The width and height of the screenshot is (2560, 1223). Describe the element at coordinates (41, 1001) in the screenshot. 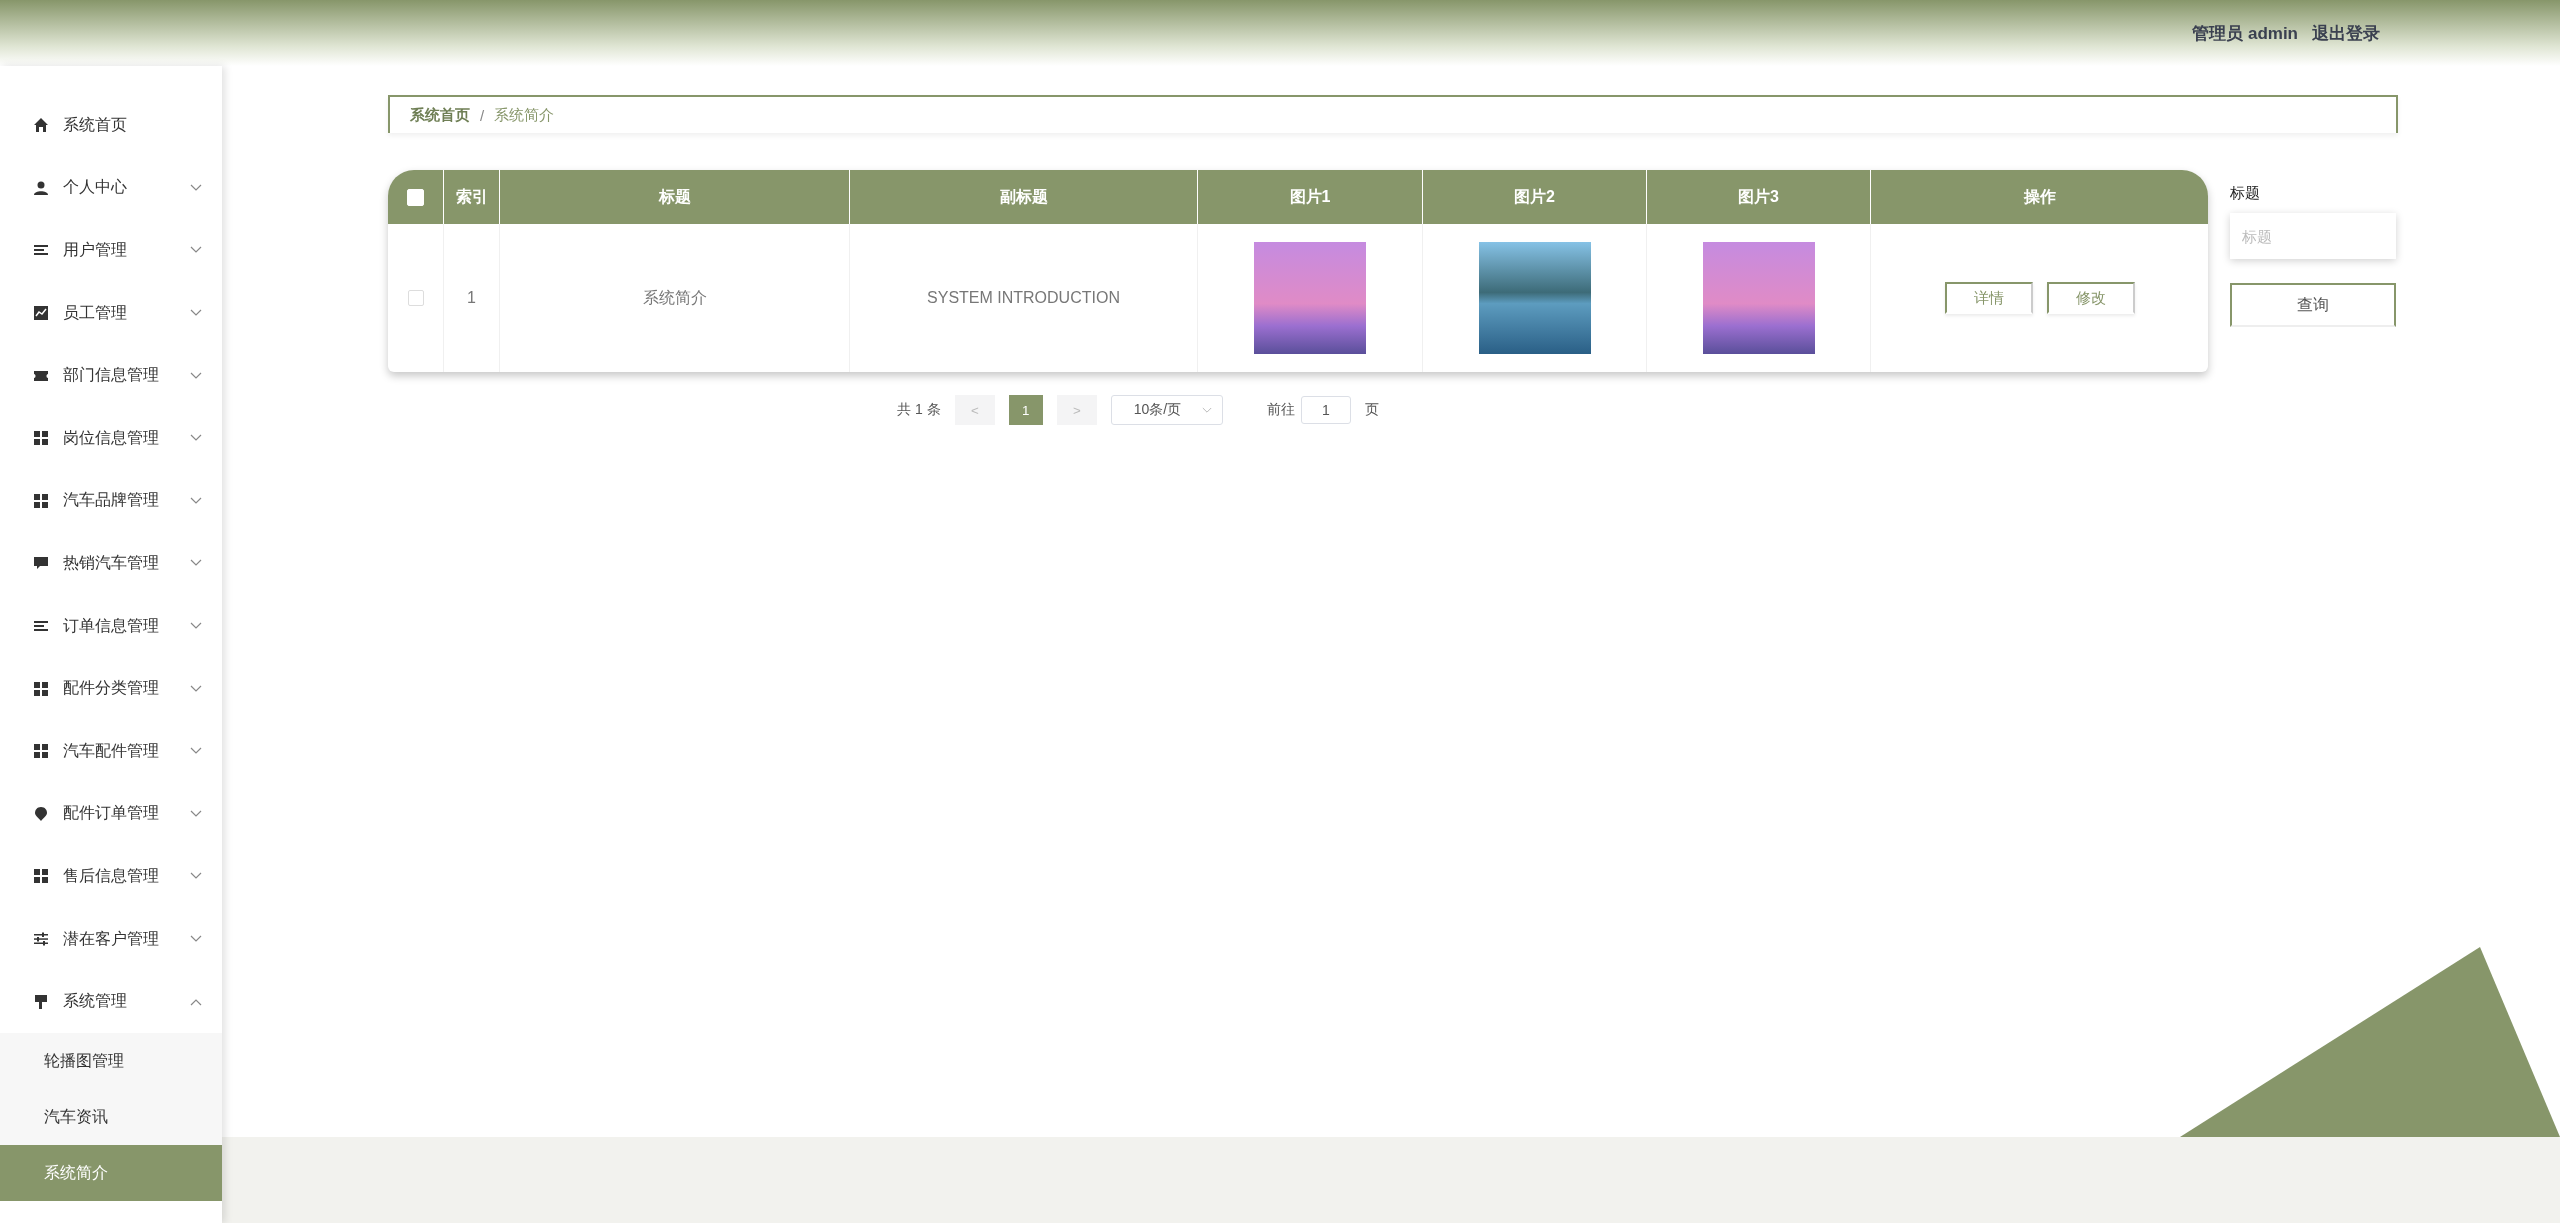

I see `brush-icon` at that location.